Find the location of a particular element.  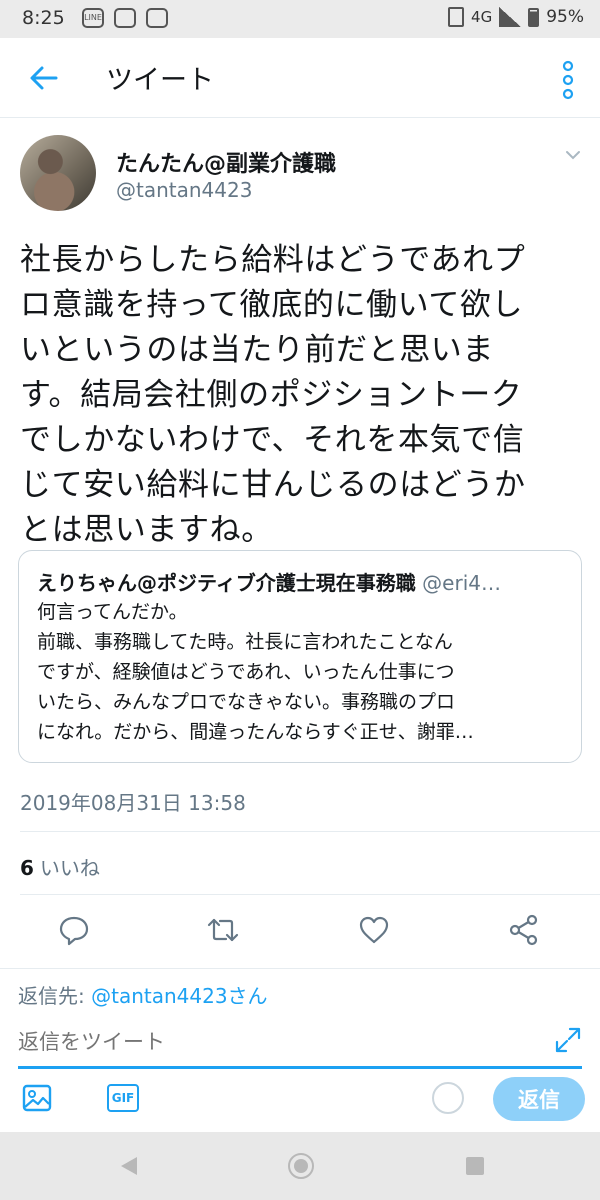

more-options-button is located at coordinates (568, 80).